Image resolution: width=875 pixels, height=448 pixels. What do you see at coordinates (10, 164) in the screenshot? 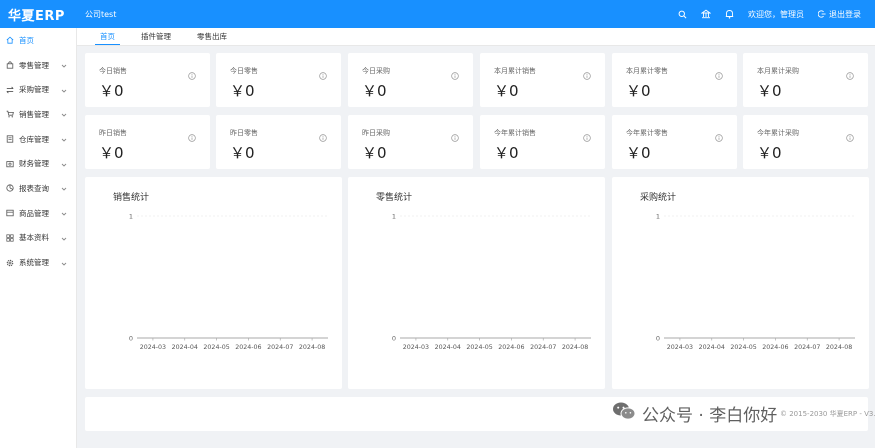
I see `money-icon` at bounding box center [10, 164].